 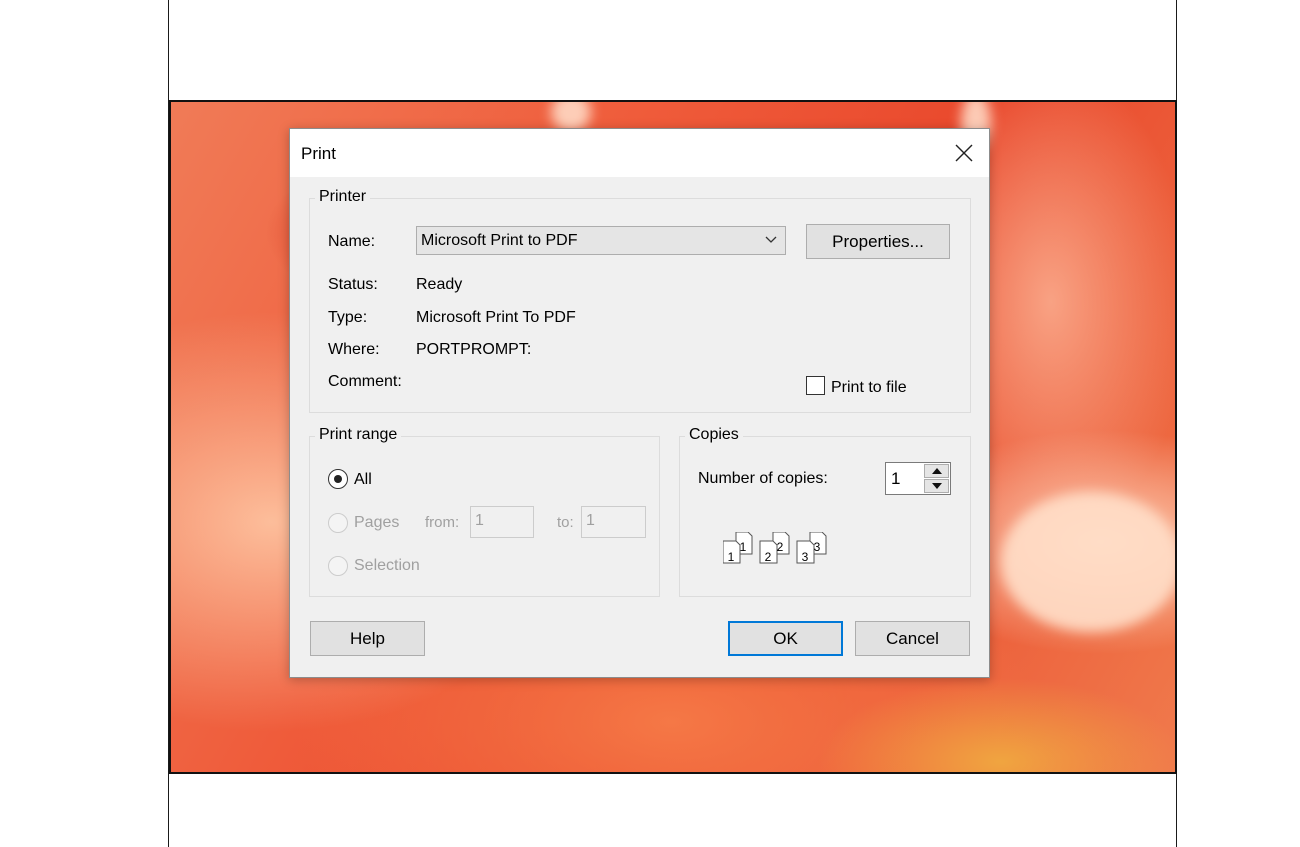 What do you see at coordinates (354, 349) in the screenshot?
I see `where-label: Where:` at bounding box center [354, 349].